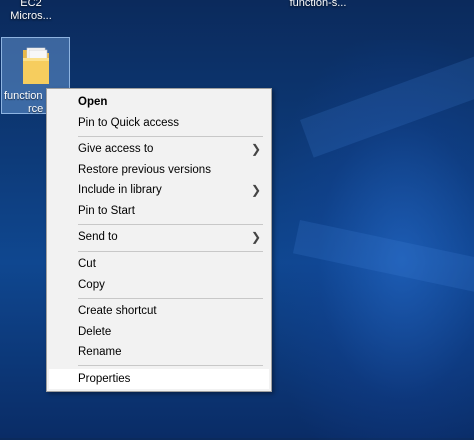 The width and height of the screenshot is (474, 440). Describe the element at coordinates (31, 4) in the screenshot. I see `desktop-icon-ec2-label-line1: EC2` at that location.